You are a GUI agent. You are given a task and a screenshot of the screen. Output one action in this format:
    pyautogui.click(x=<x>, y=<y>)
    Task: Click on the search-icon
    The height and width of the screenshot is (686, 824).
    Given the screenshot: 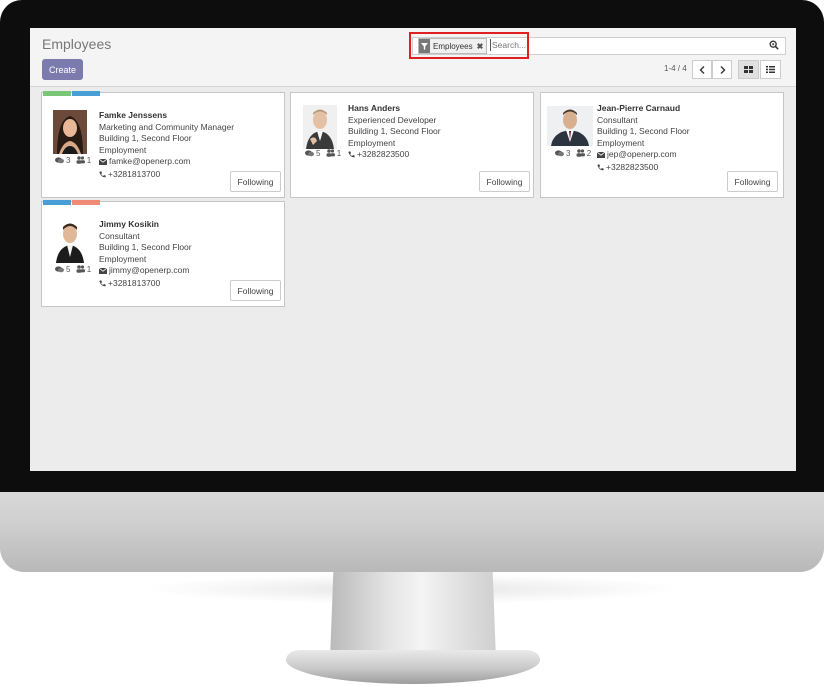 What is the action you would take?
    pyautogui.click(x=774, y=45)
    